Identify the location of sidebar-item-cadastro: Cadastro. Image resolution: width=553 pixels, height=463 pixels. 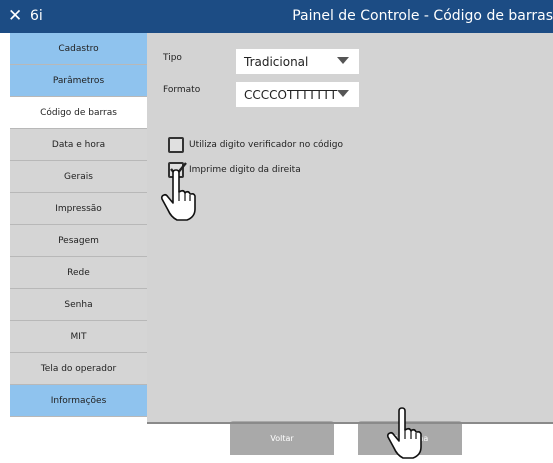
(78, 49).